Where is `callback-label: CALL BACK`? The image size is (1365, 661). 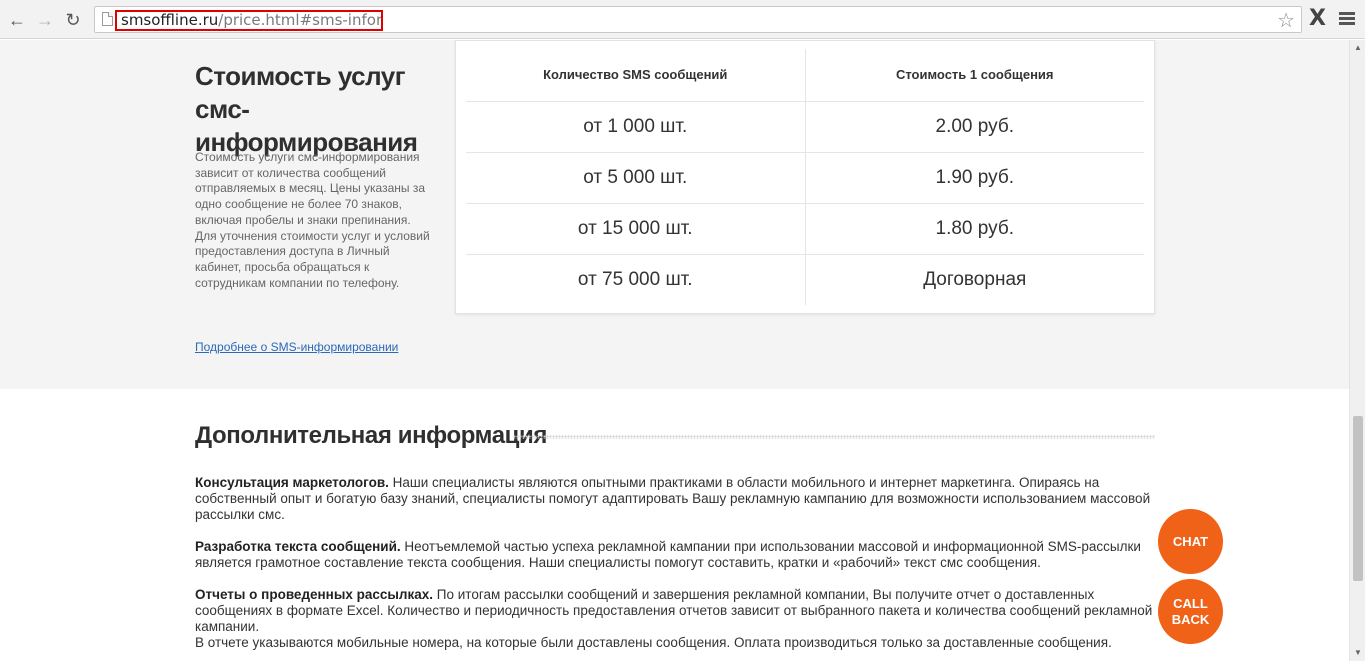
callback-label: CALL BACK is located at coordinates (1191, 612).